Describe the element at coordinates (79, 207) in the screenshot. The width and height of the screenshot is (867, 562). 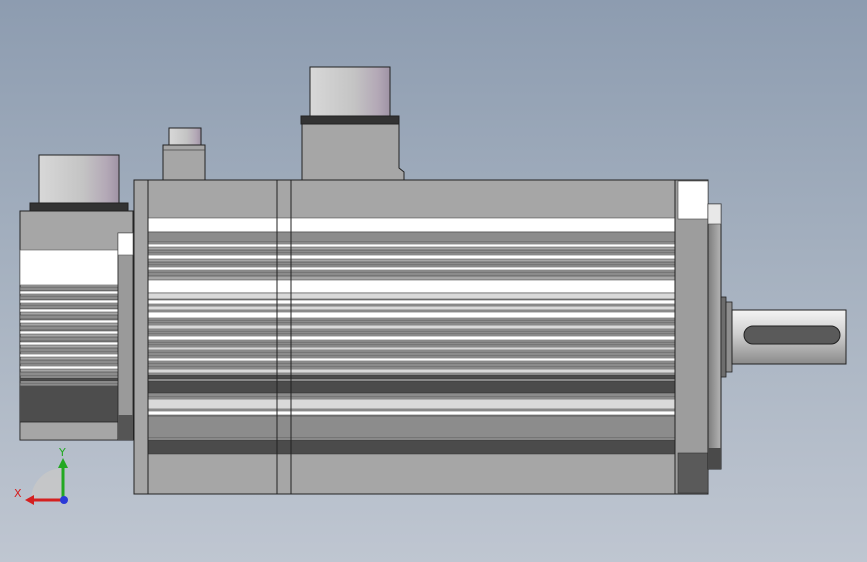
I see `encoder-connector-base` at that location.